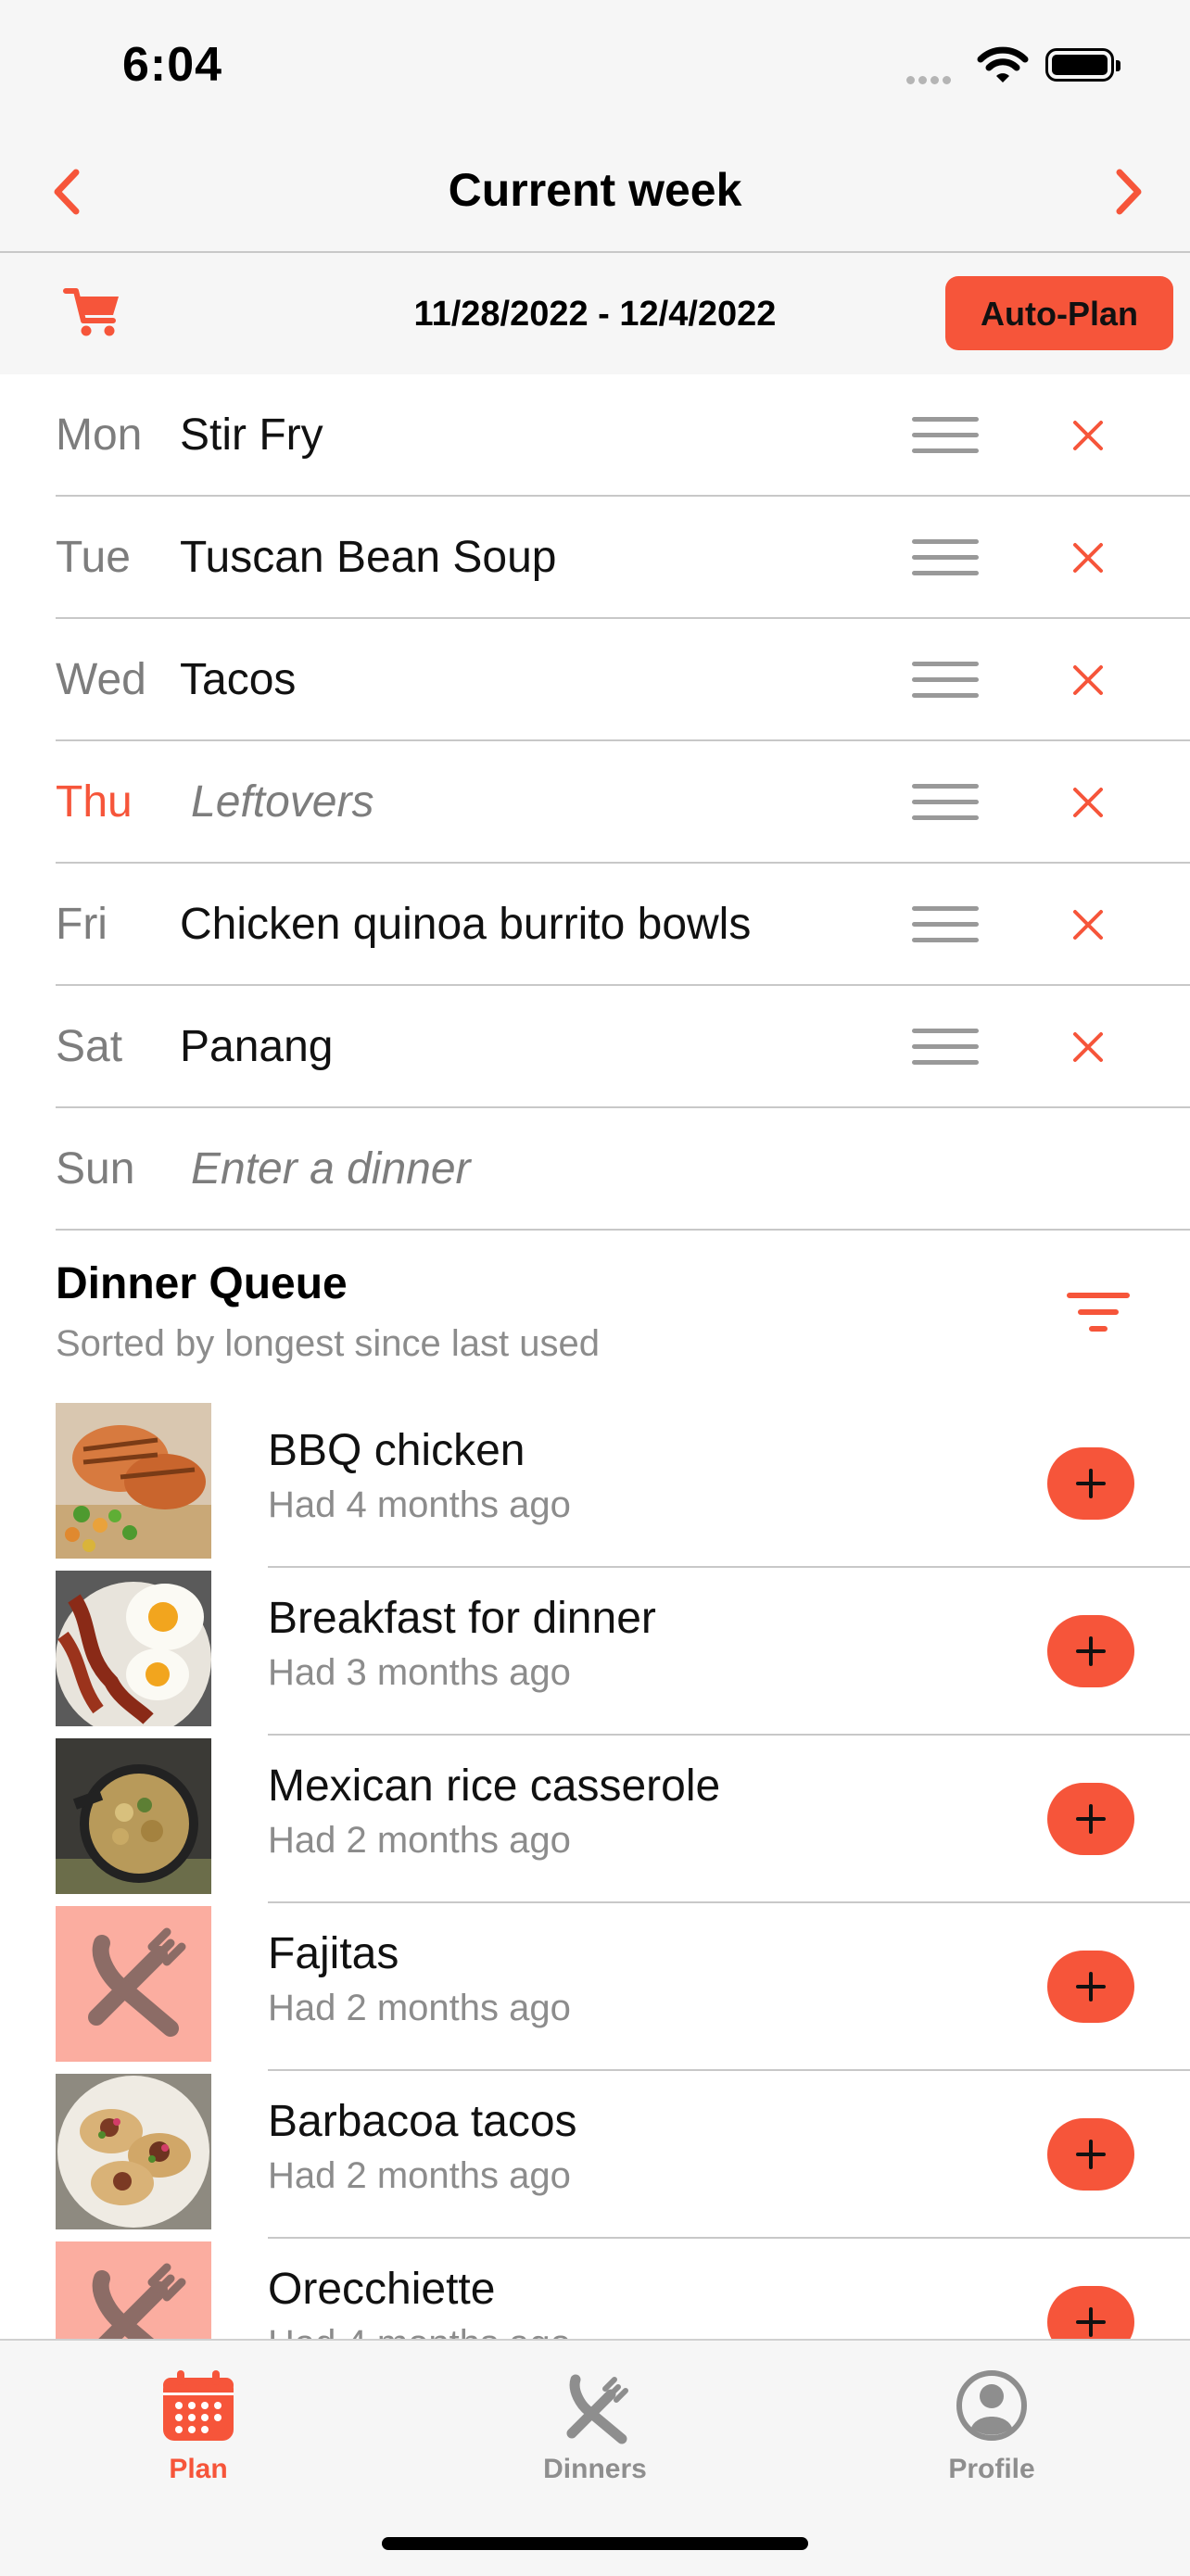 The width and height of the screenshot is (1190, 2576). What do you see at coordinates (595, 1170) in the screenshot?
I see `day-row-sun: Sun Enter a dinner` at bounding box center [595, 1170].